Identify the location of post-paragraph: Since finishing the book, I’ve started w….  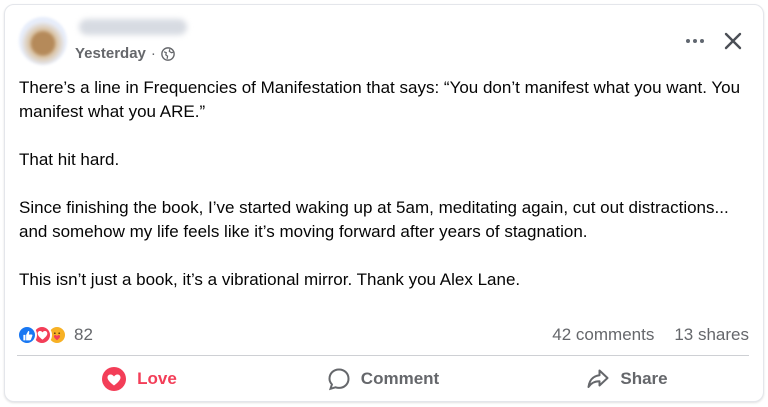
(374, 219).